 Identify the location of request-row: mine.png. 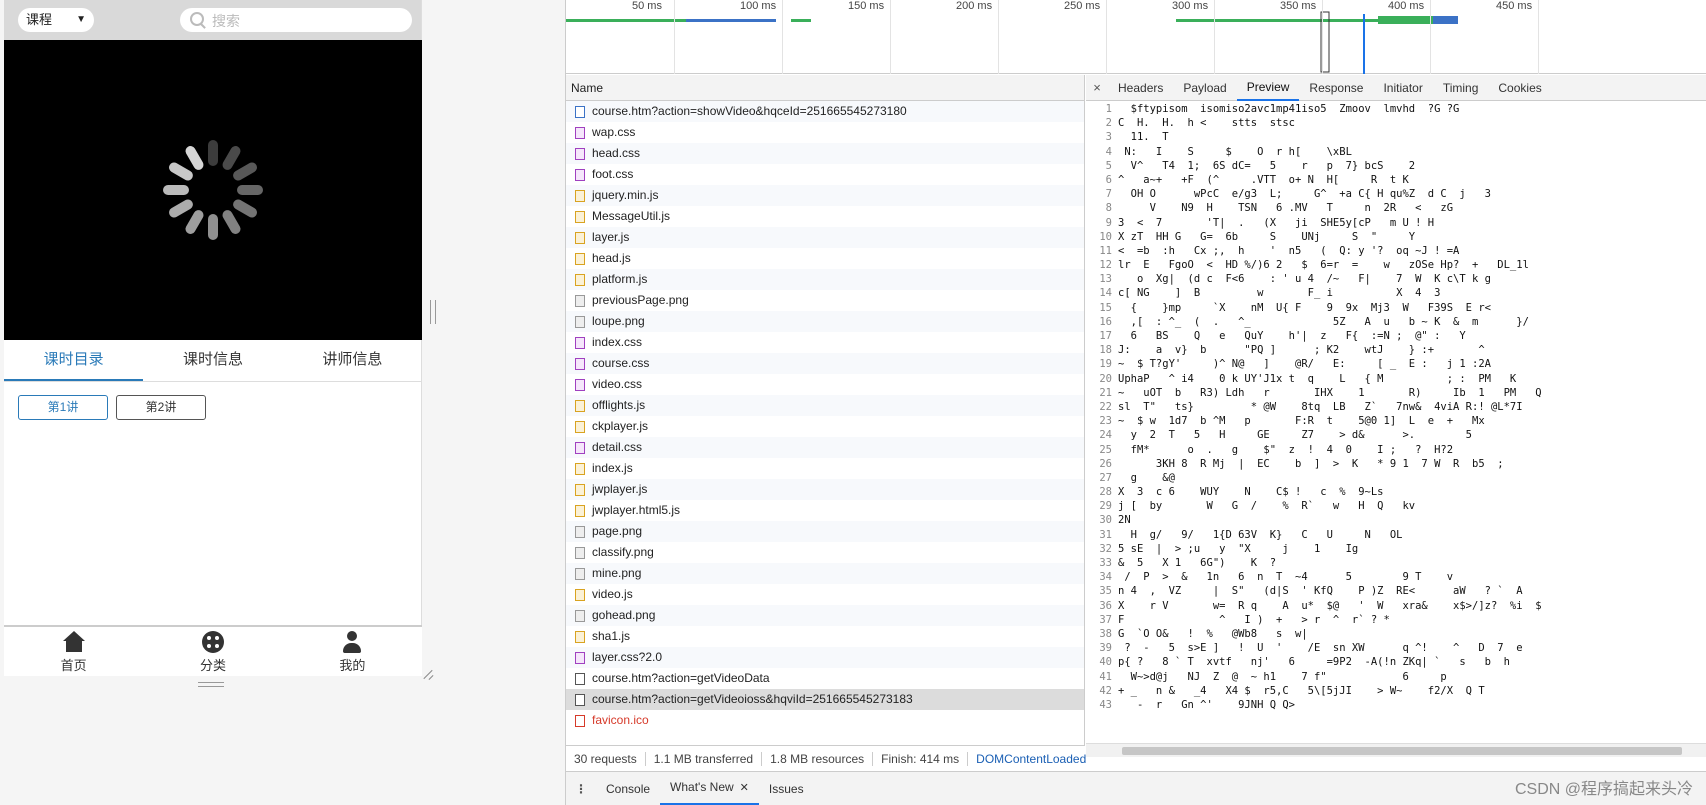
(825, 573).